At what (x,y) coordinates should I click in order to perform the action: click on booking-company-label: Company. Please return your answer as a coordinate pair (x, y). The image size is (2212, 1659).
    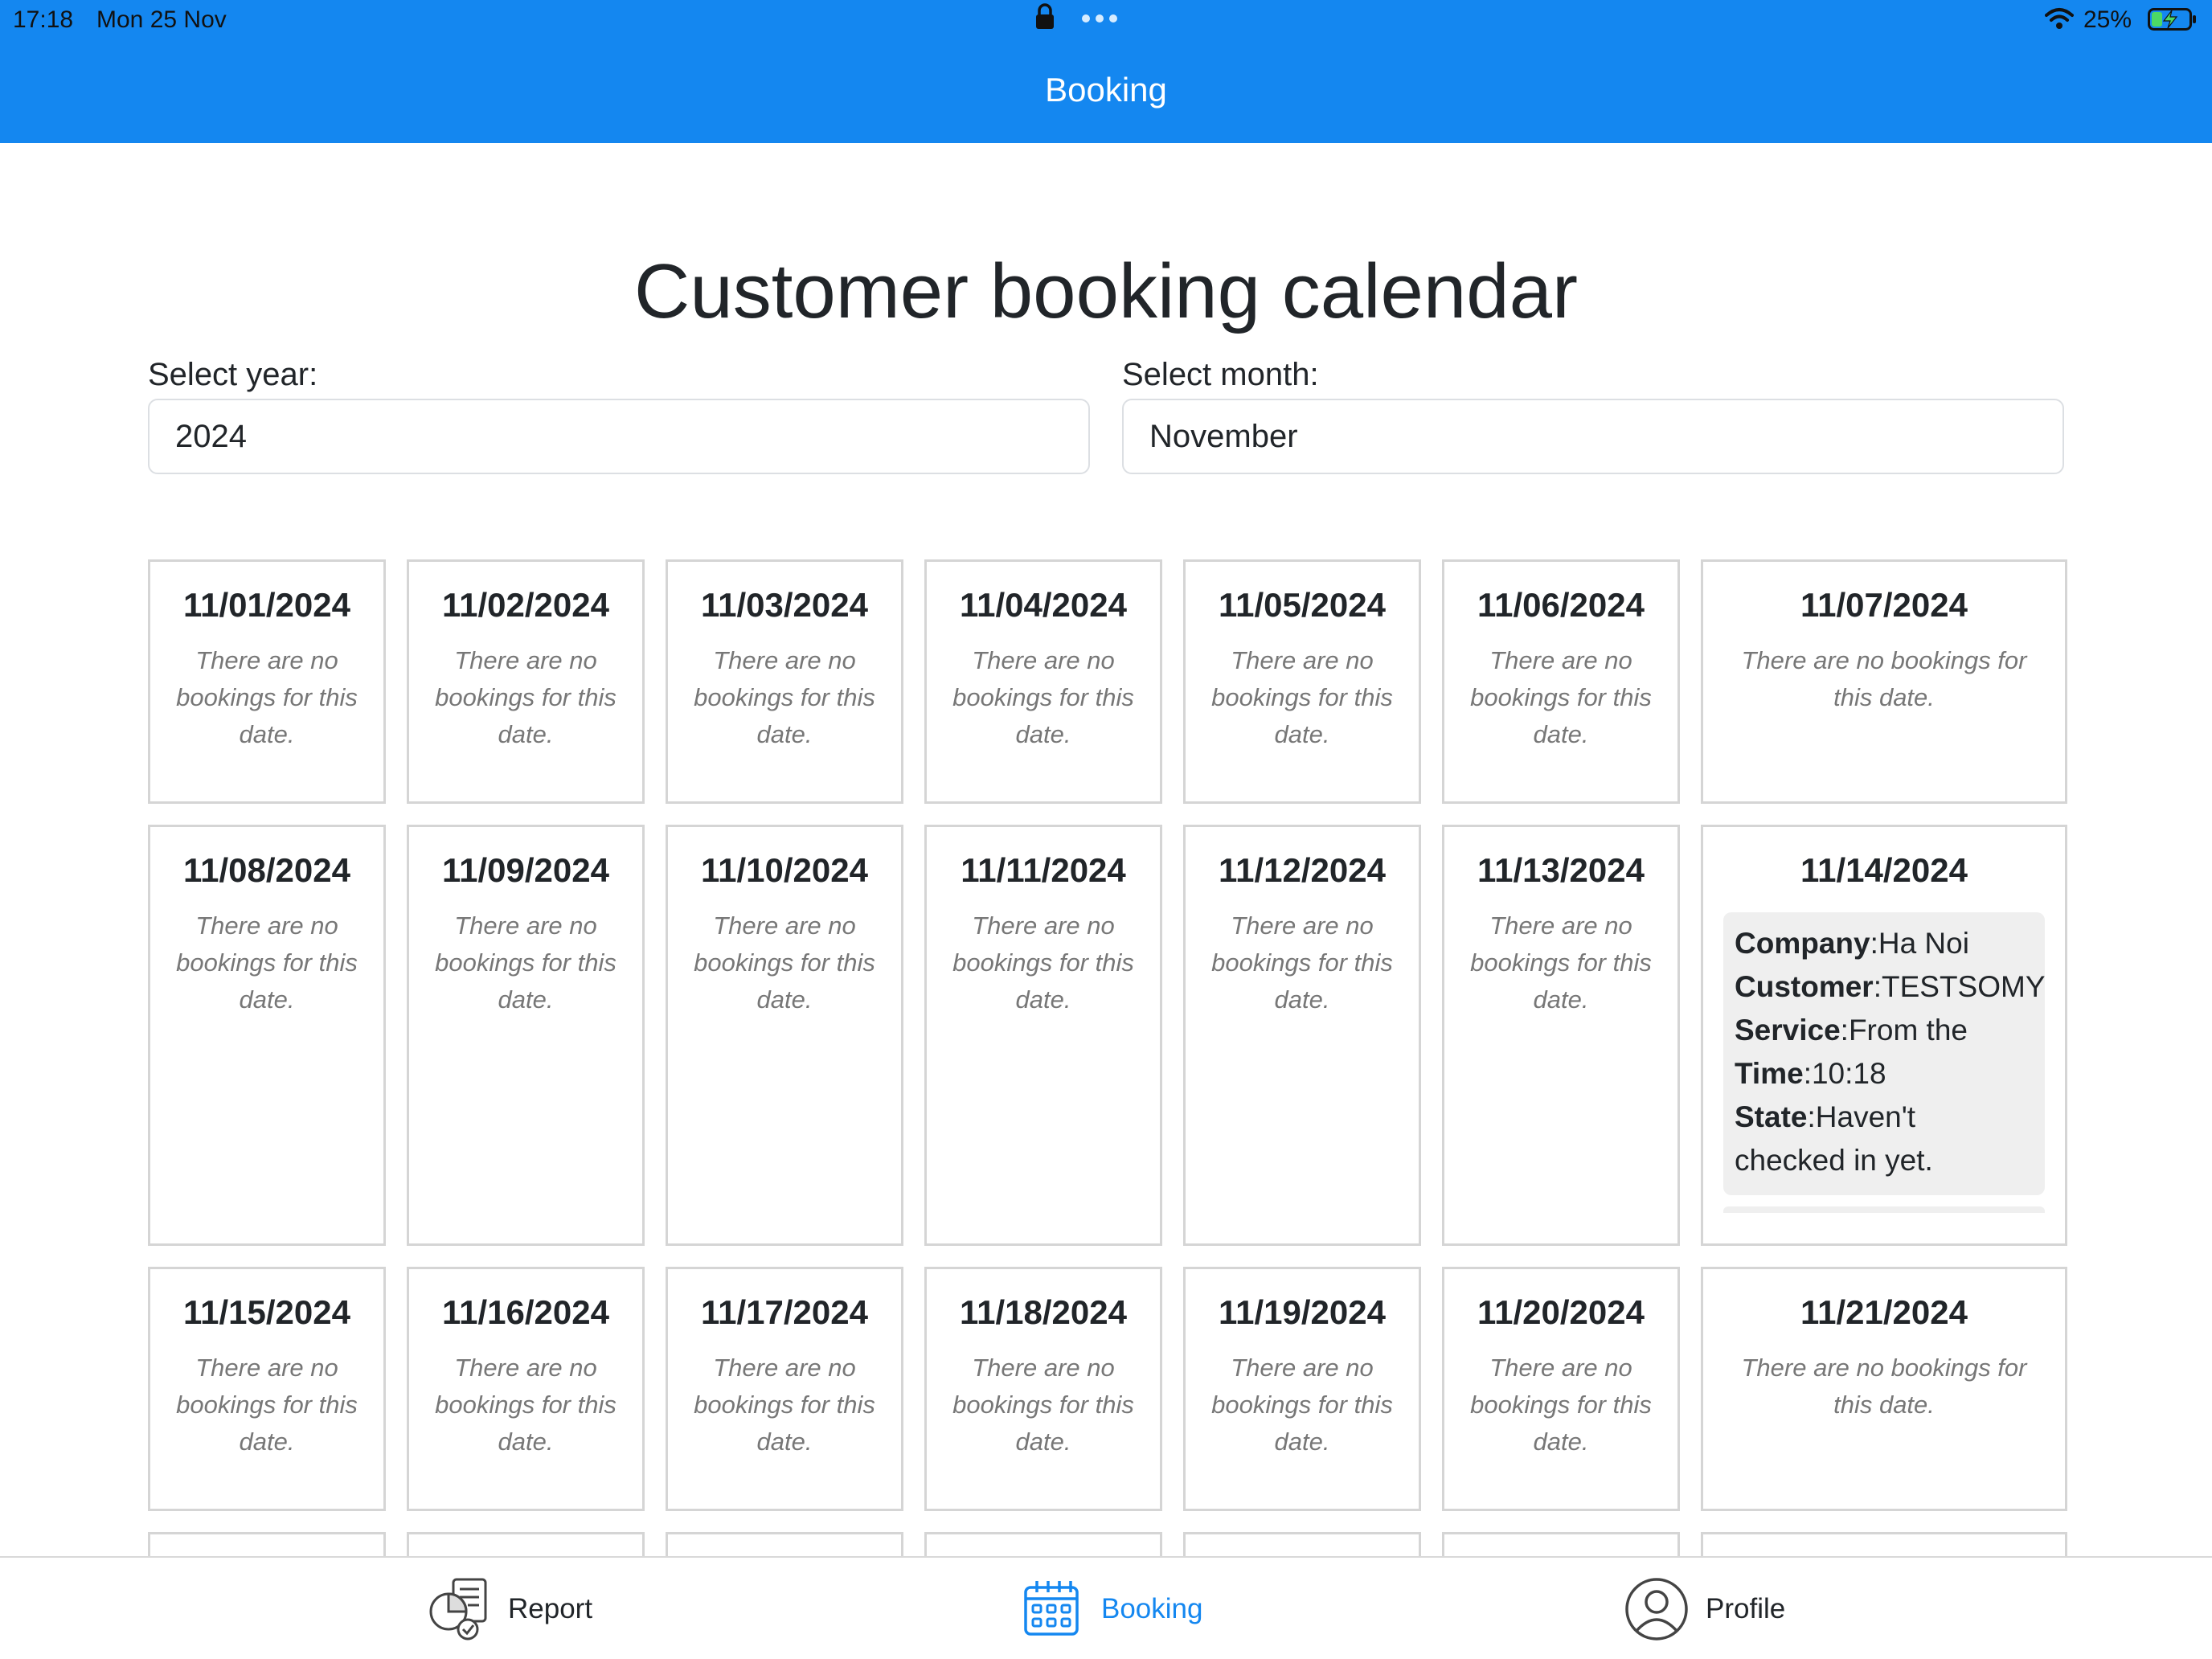
    Looking at the image, I should click on (1802, 943).